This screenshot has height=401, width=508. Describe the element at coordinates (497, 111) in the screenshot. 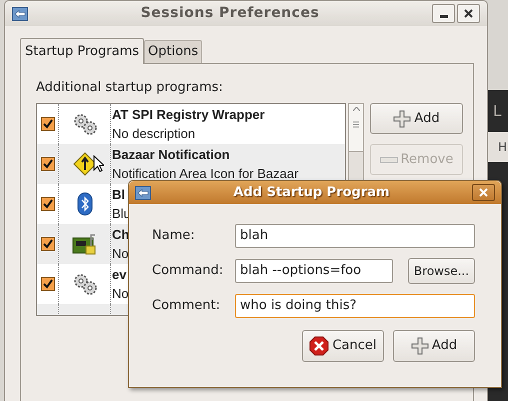

I see `background-window-text: L` at that location.